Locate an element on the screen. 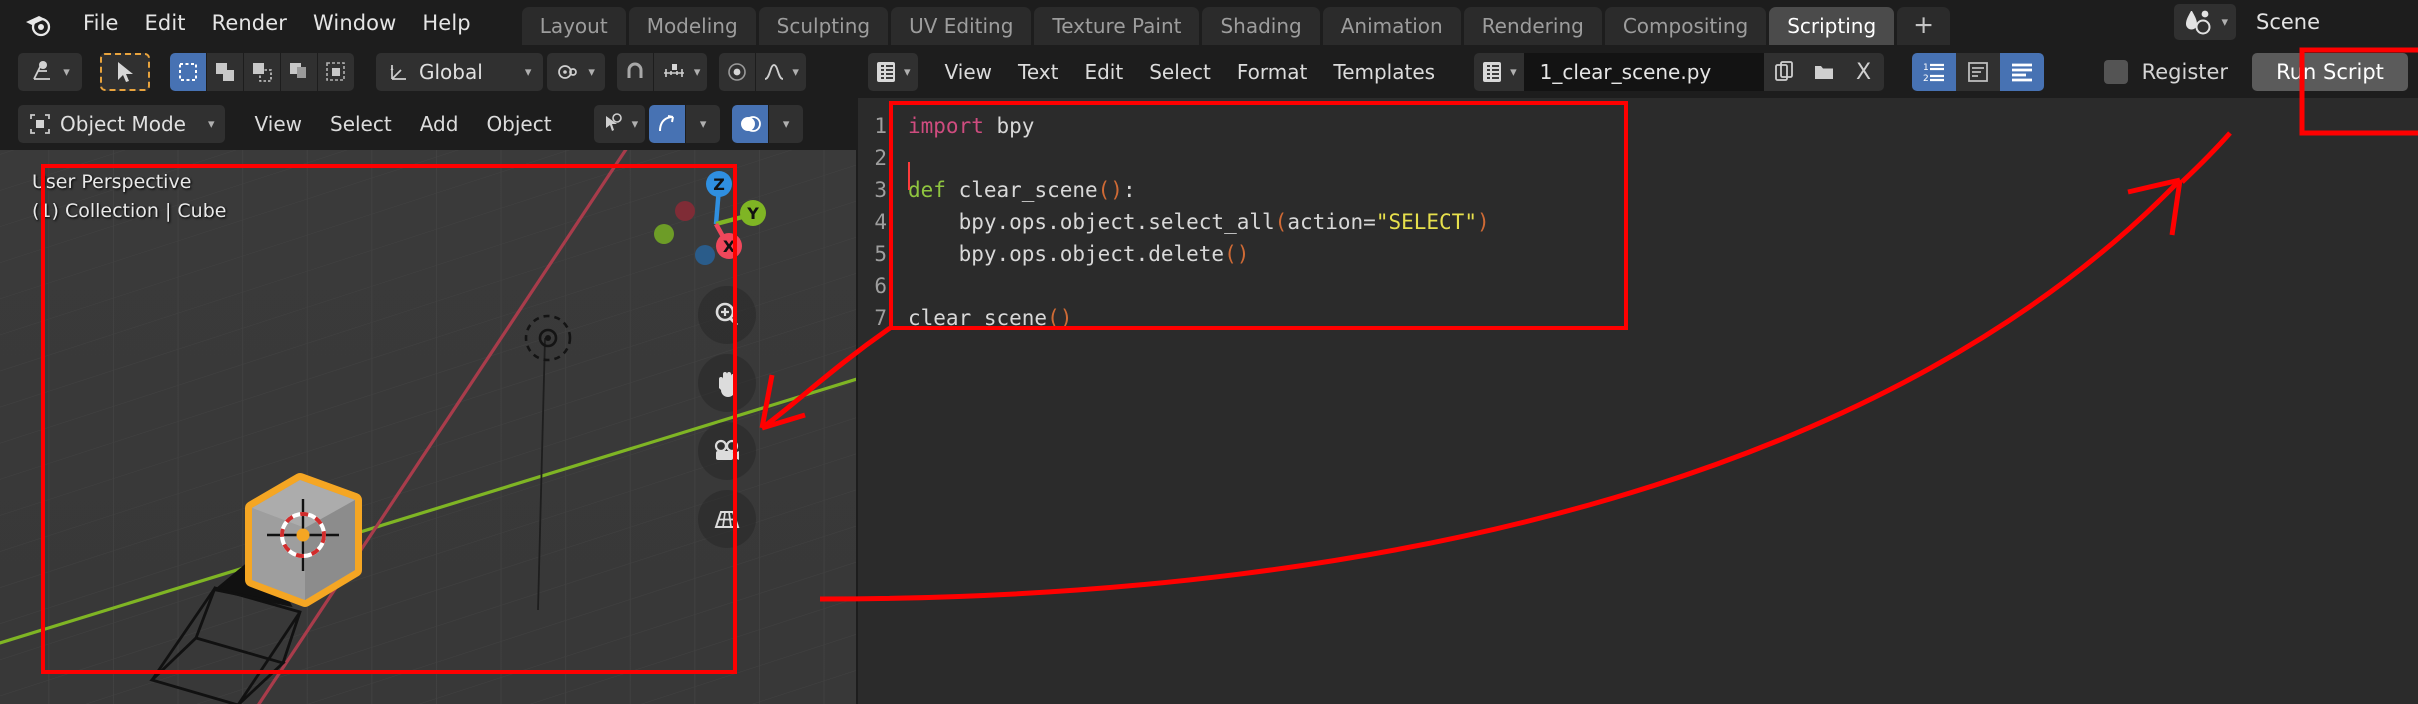 Image resolution: width=2418 pixels, height=704 pixels. snap-pivot-dropdown: ▾ is located at coordinates (576, 72).